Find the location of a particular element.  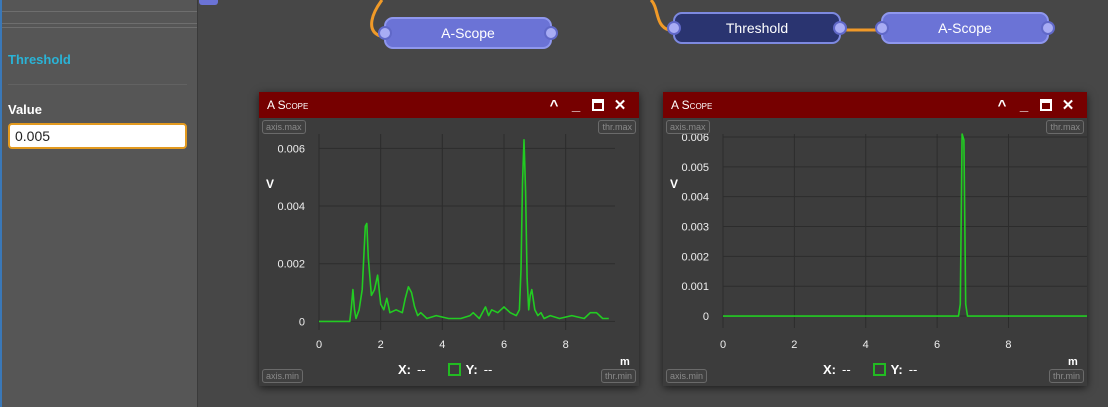

panel-edge is located at coordinates (1, 203).